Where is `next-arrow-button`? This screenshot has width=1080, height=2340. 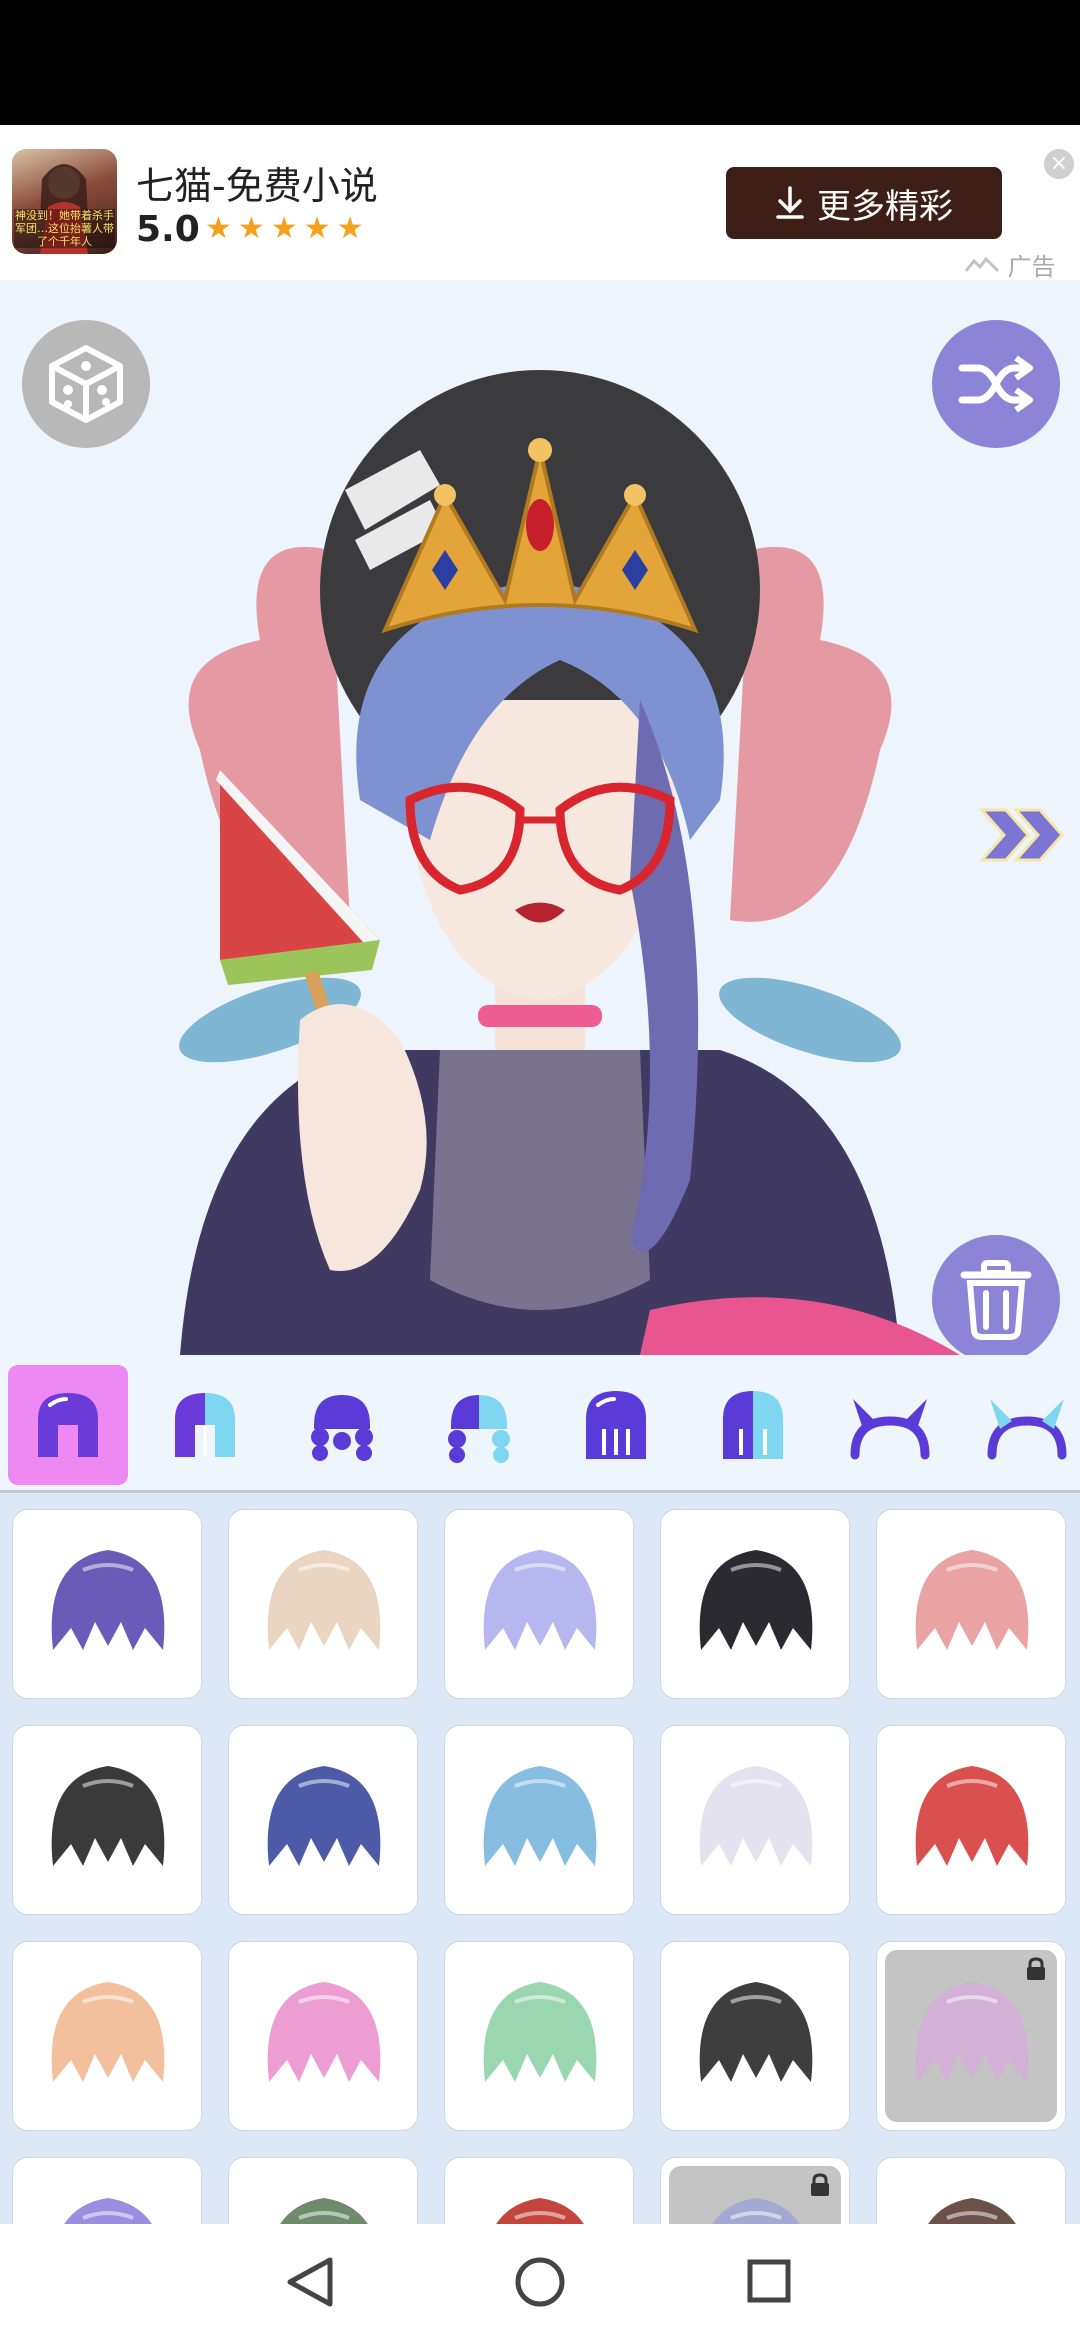 next-arrow-button is located at coordinates (1021, 837).